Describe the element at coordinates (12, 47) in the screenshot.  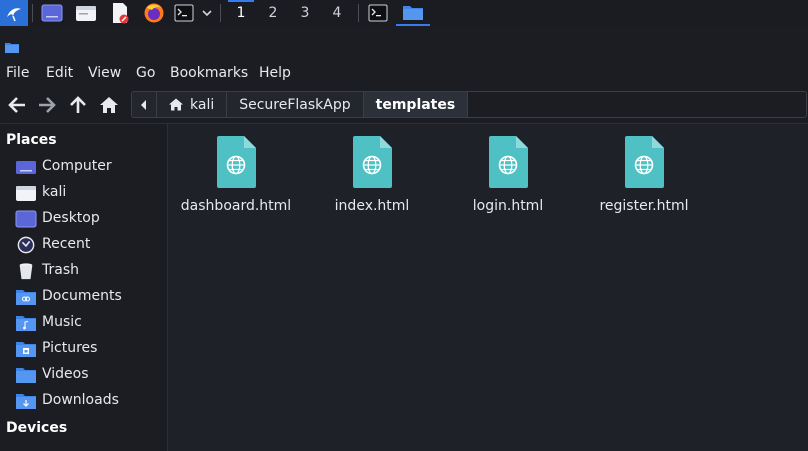
I see `folder-icon` at that location.